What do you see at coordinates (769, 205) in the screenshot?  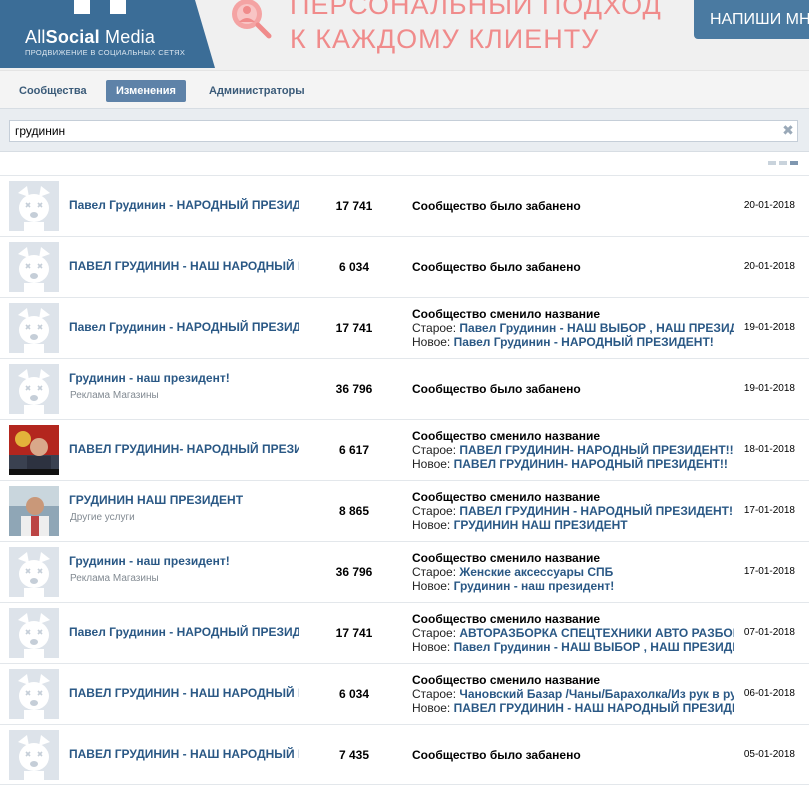 I see `change-date: 20-01-2018` at bounding box center [769, 205].